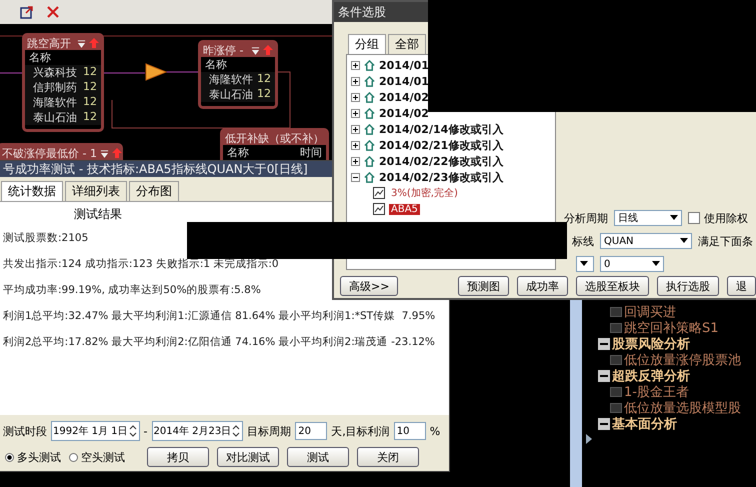  Describe the element at coordinates (198, 431) in the screenshot. I see `date-field: 2014年 2月23日` at that location.